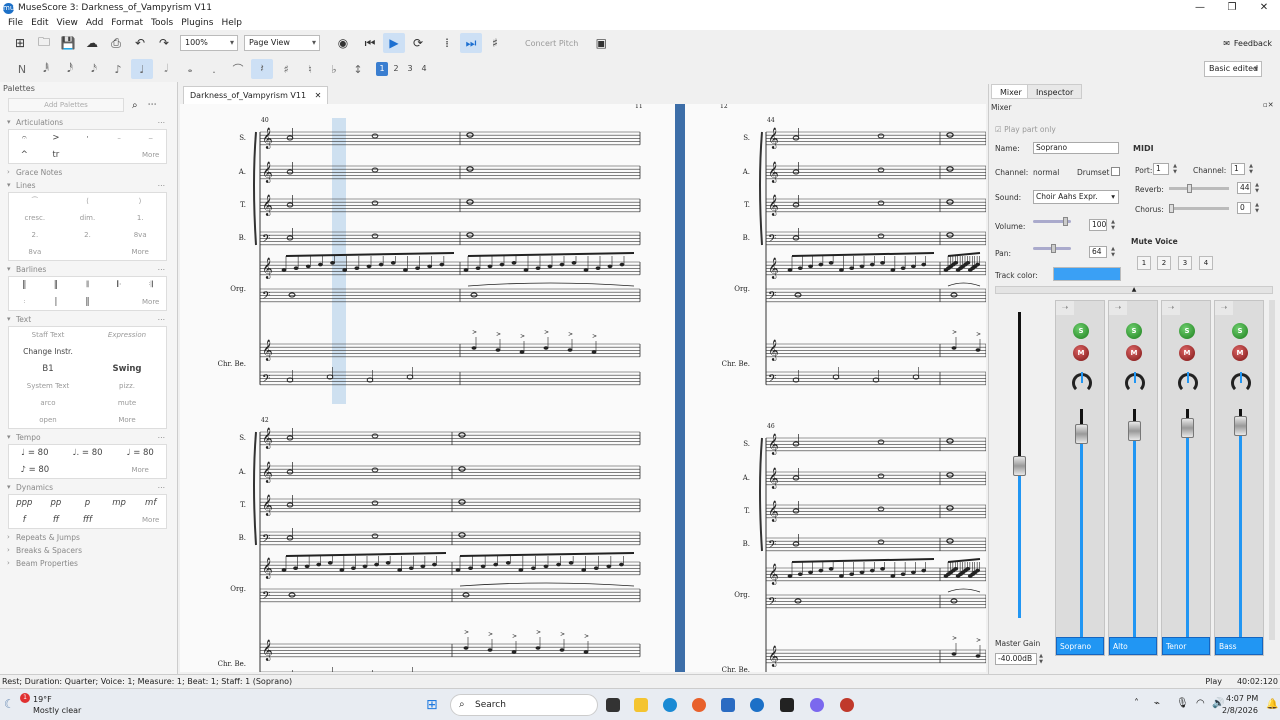 This screenshot has width=1280, height=720. I want to click on palette-cell: pp, so click(56, 503).